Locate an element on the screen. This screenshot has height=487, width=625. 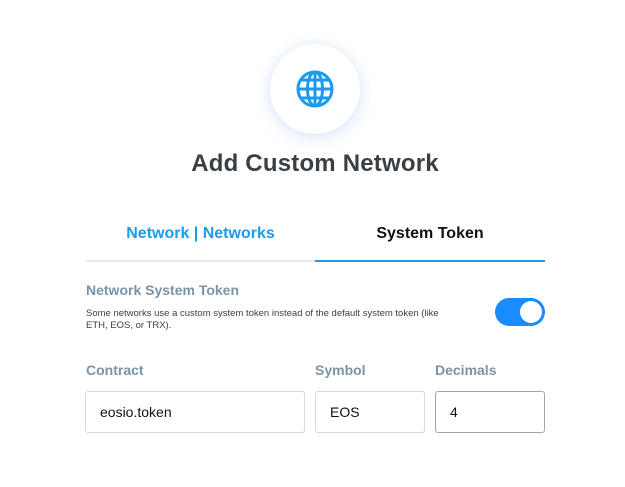
decimals-input is located at coordinates (490, 412).